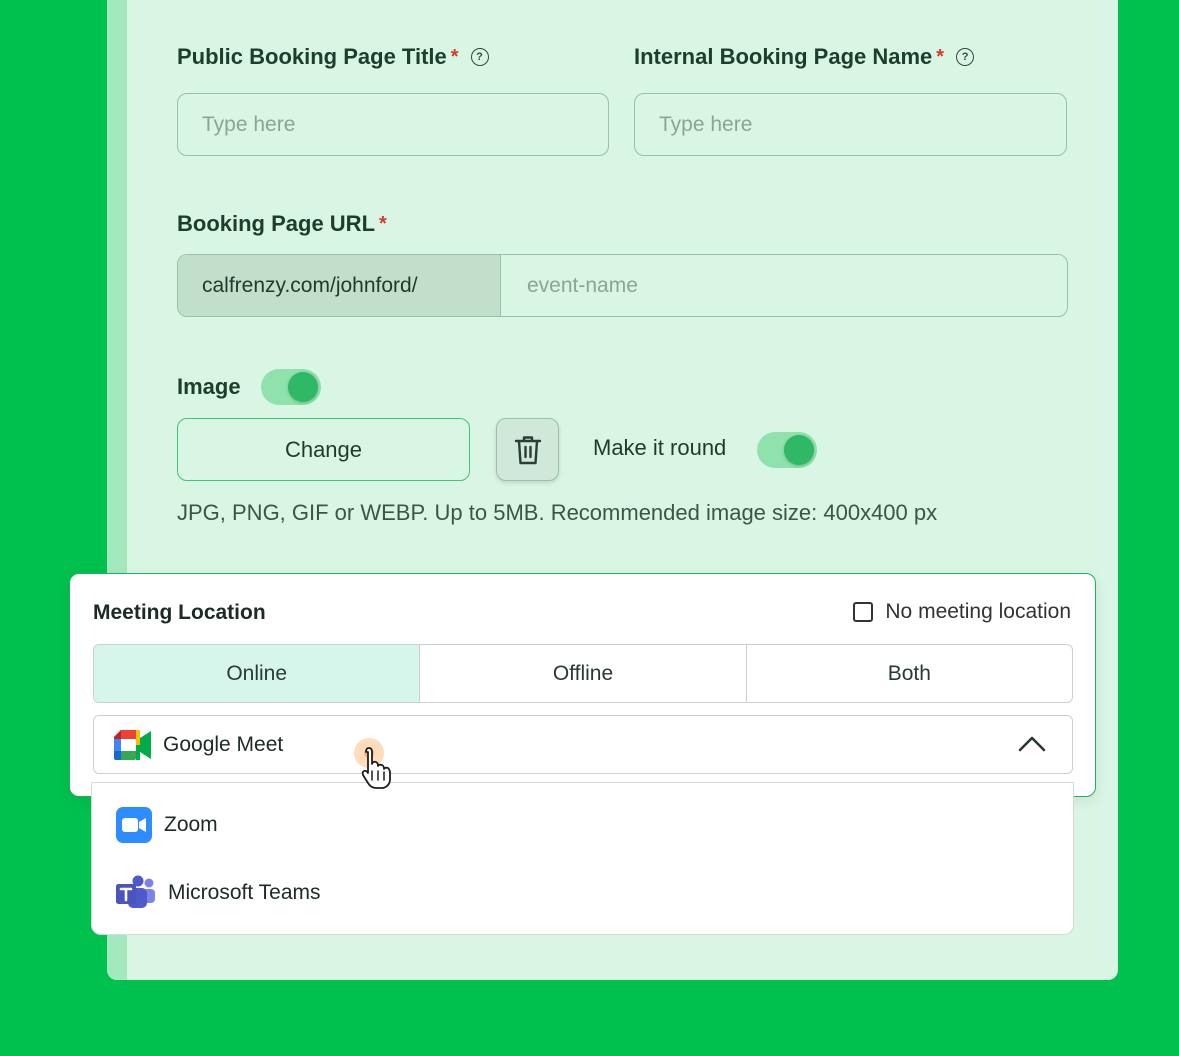  Describe the element at coordinates (132, 744) in the screenshot. I see `google-meet-icon` at that location.